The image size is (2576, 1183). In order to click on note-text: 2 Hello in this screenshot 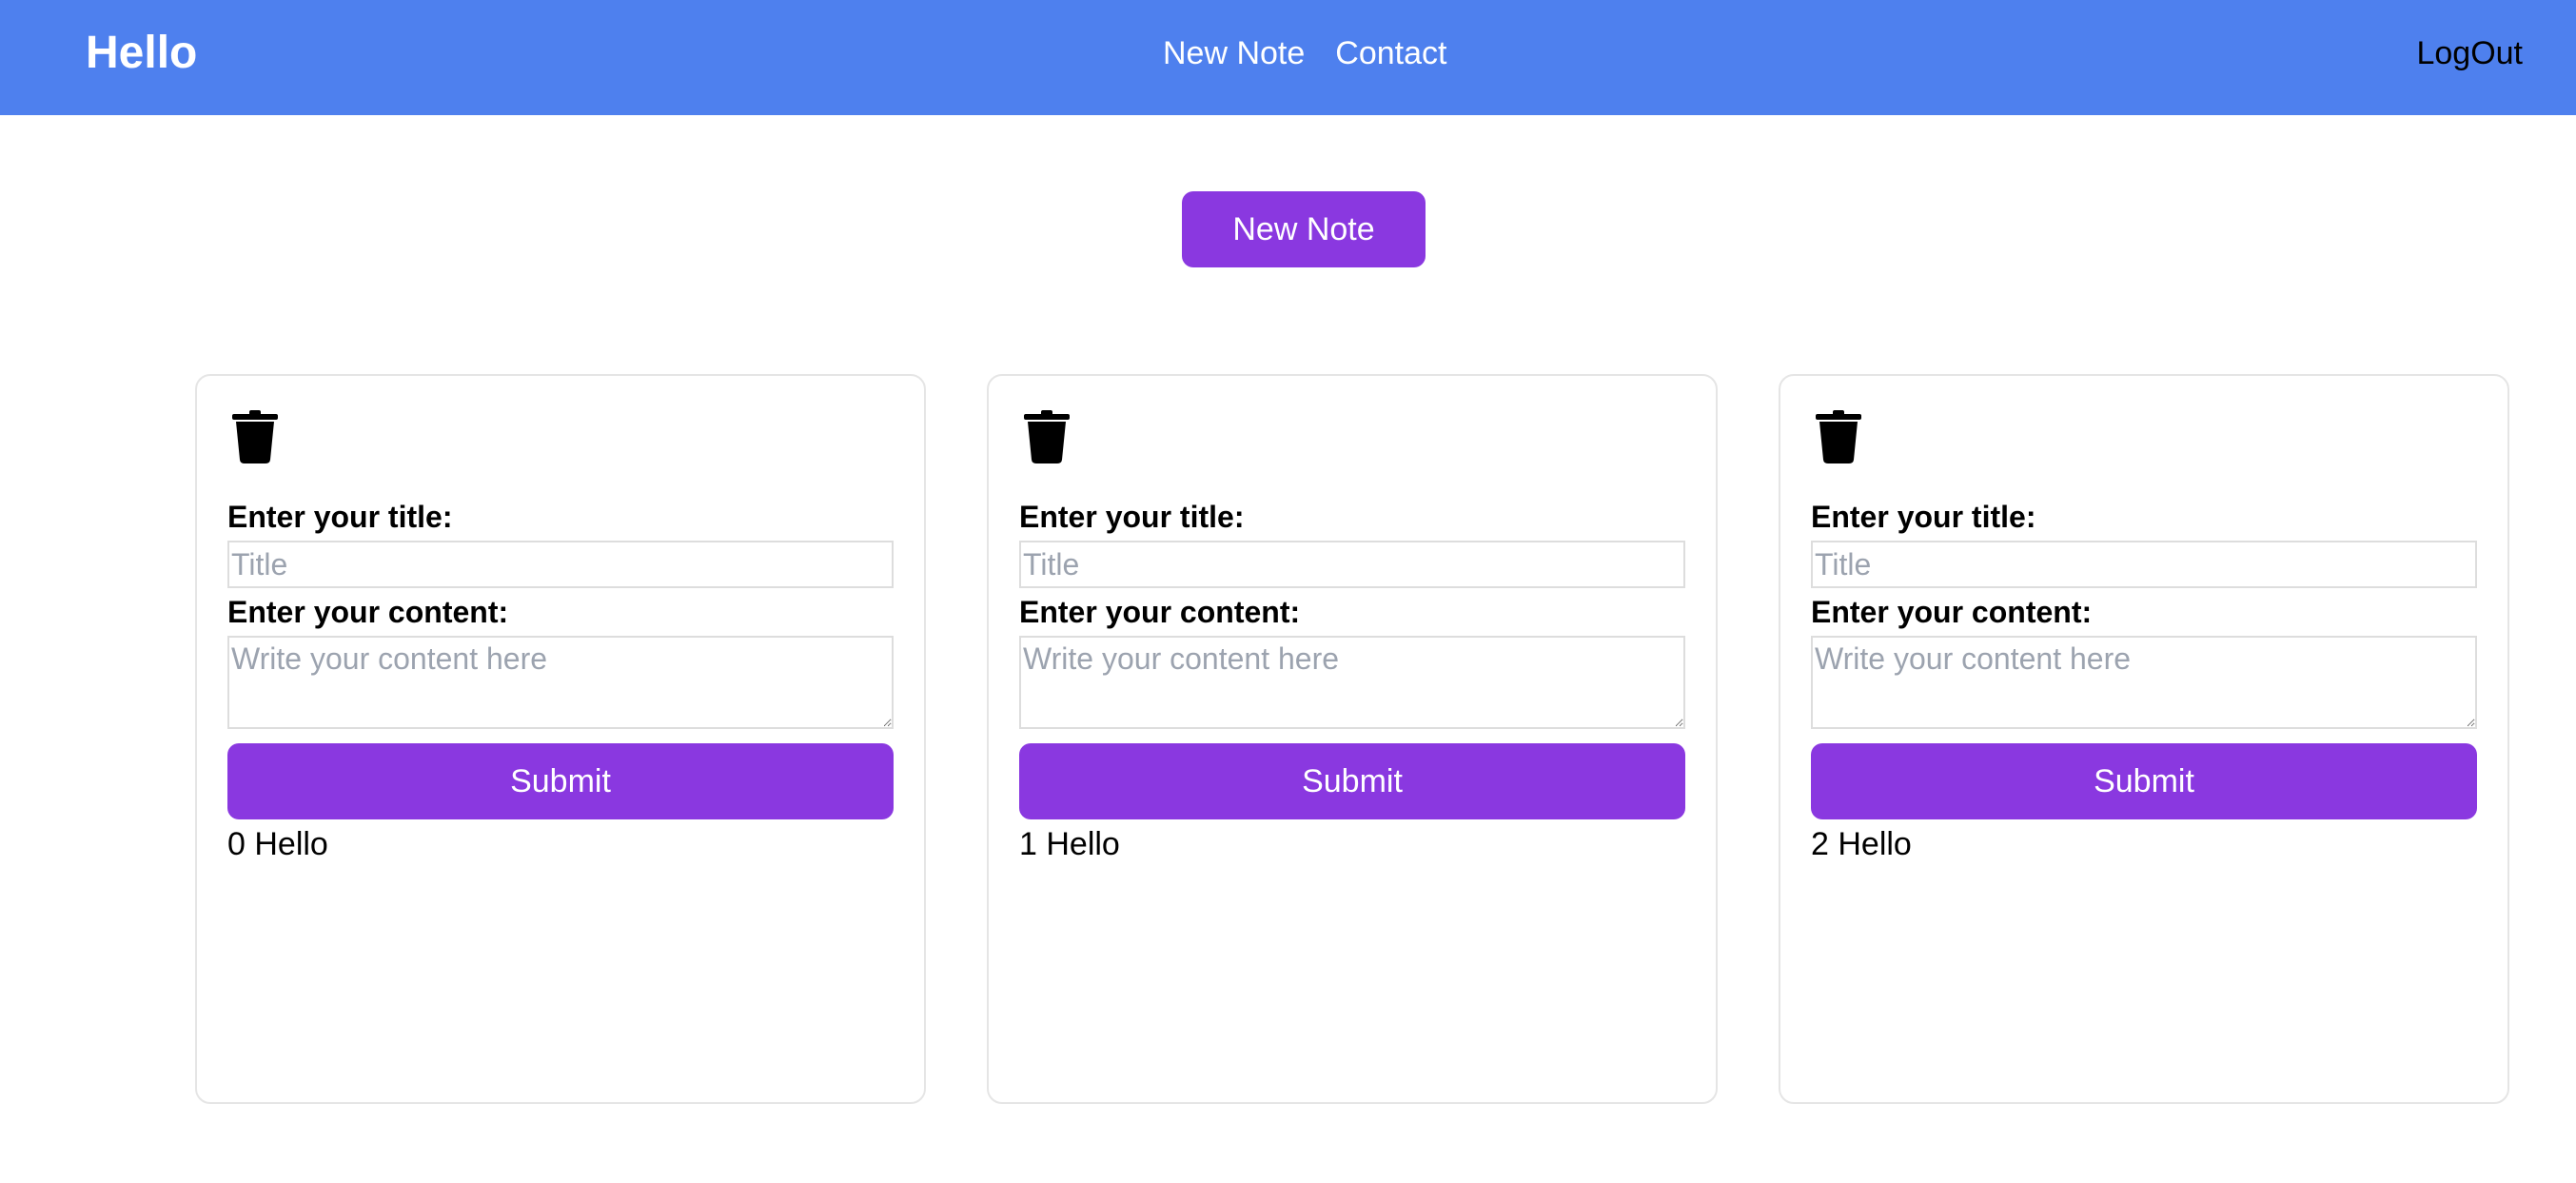, I will do `click(1861, 844)`.